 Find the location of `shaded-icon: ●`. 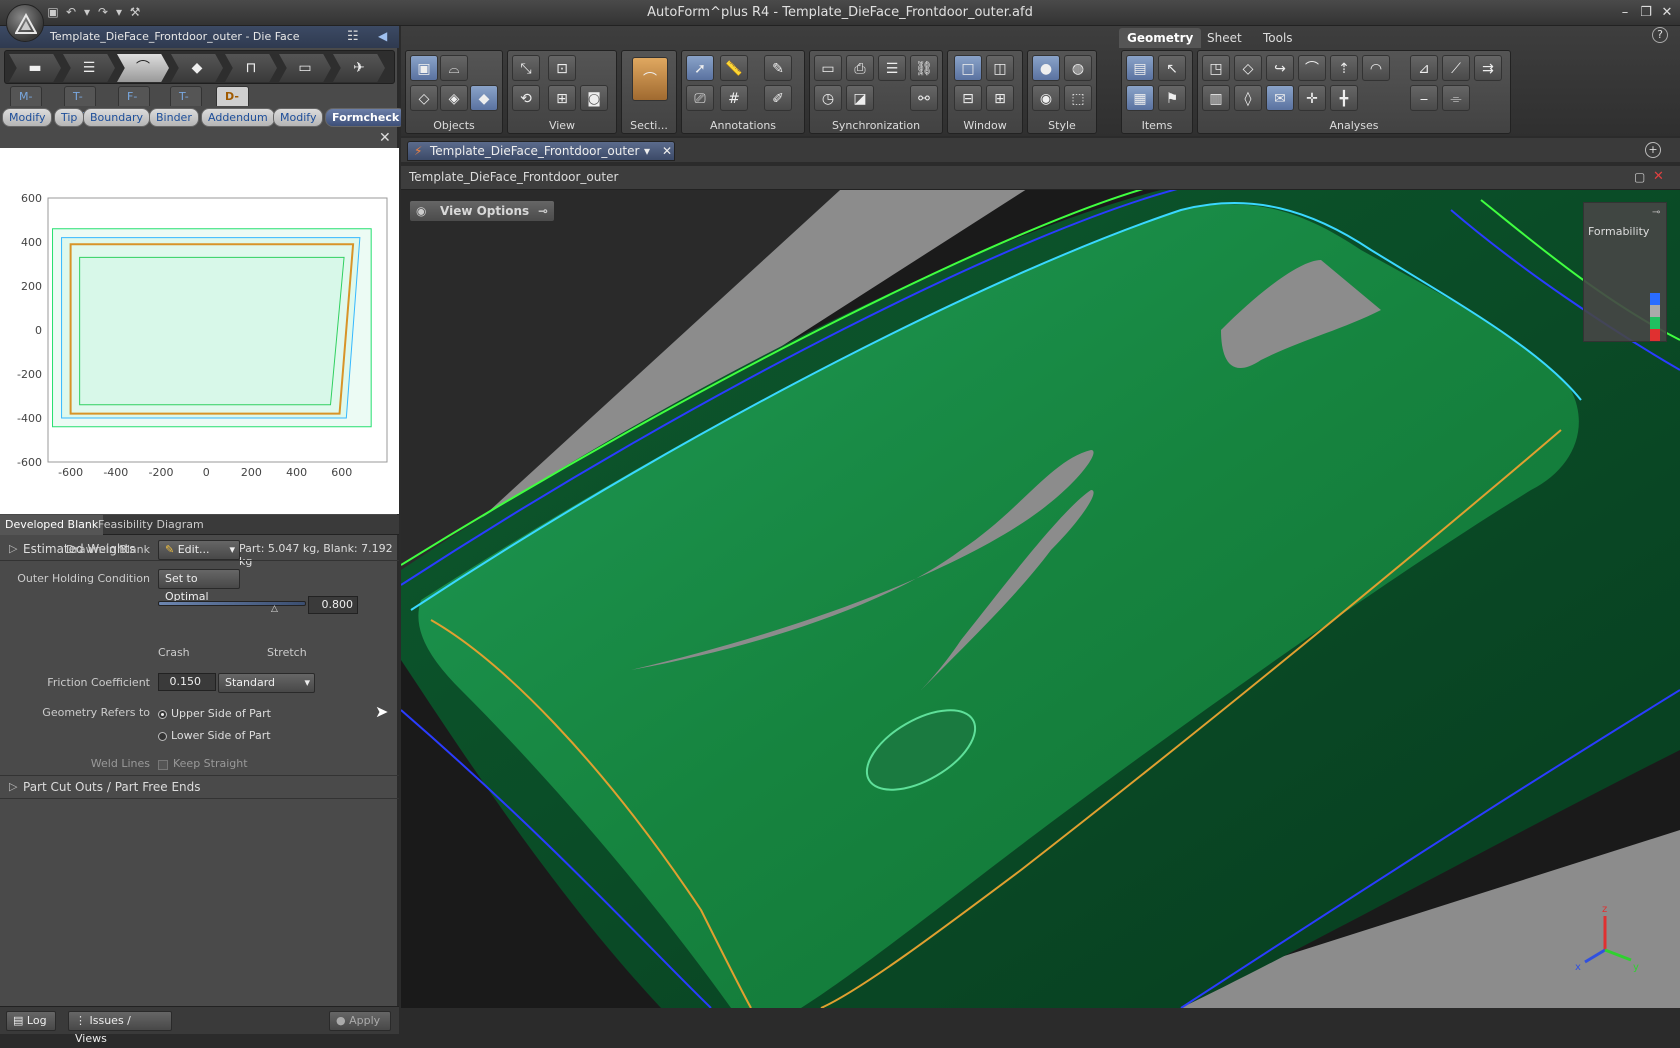

shaded-icon: ● is located at coordinates (1046, 68).